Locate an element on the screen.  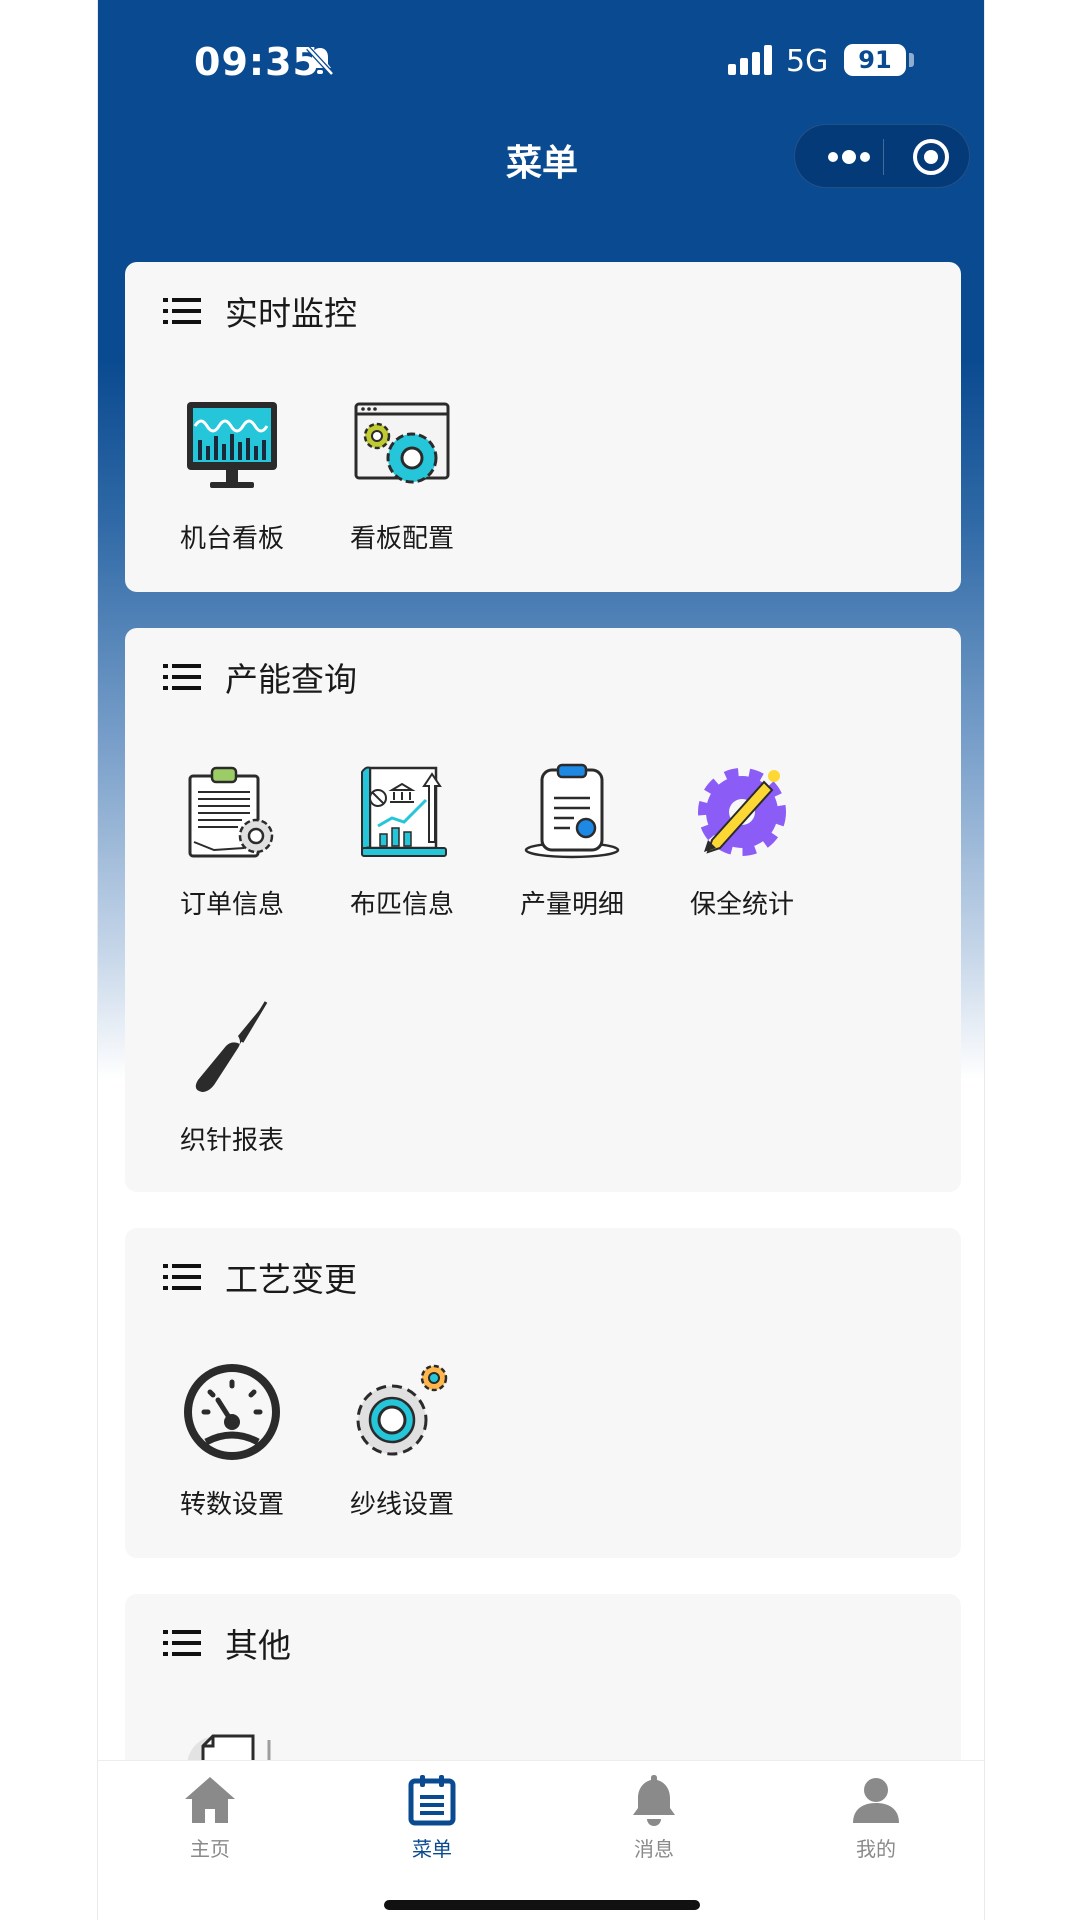
output-clipboard-icon is located at coordinates (572, 811).